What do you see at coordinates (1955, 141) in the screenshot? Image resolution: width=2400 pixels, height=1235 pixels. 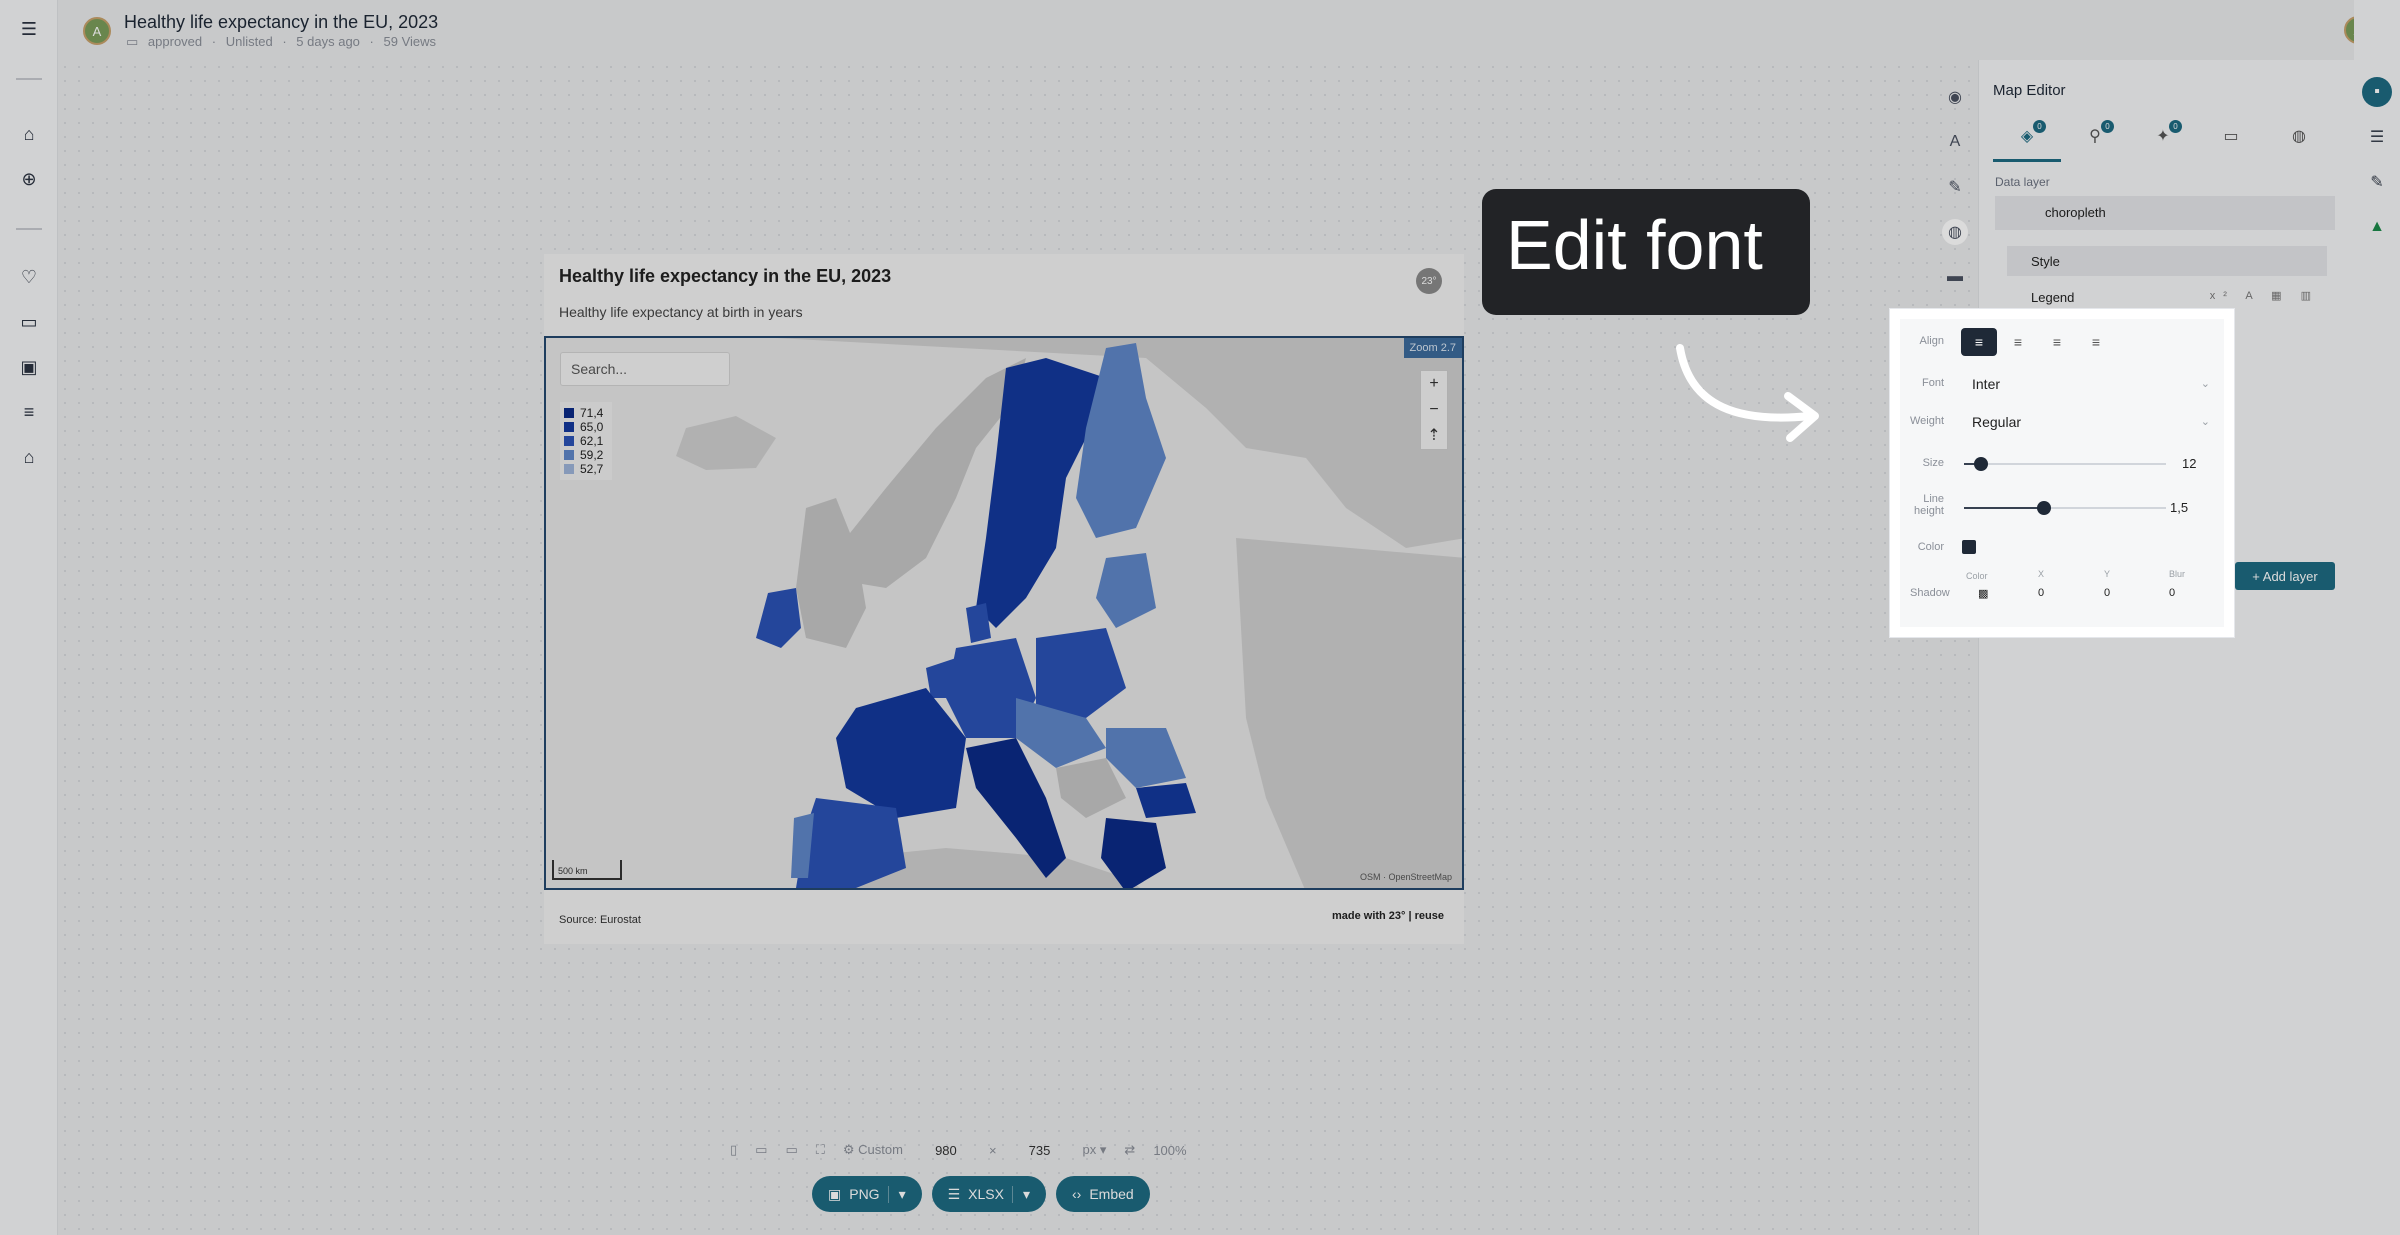 I see `text-icon: A` at bounding box center [1955, 141].